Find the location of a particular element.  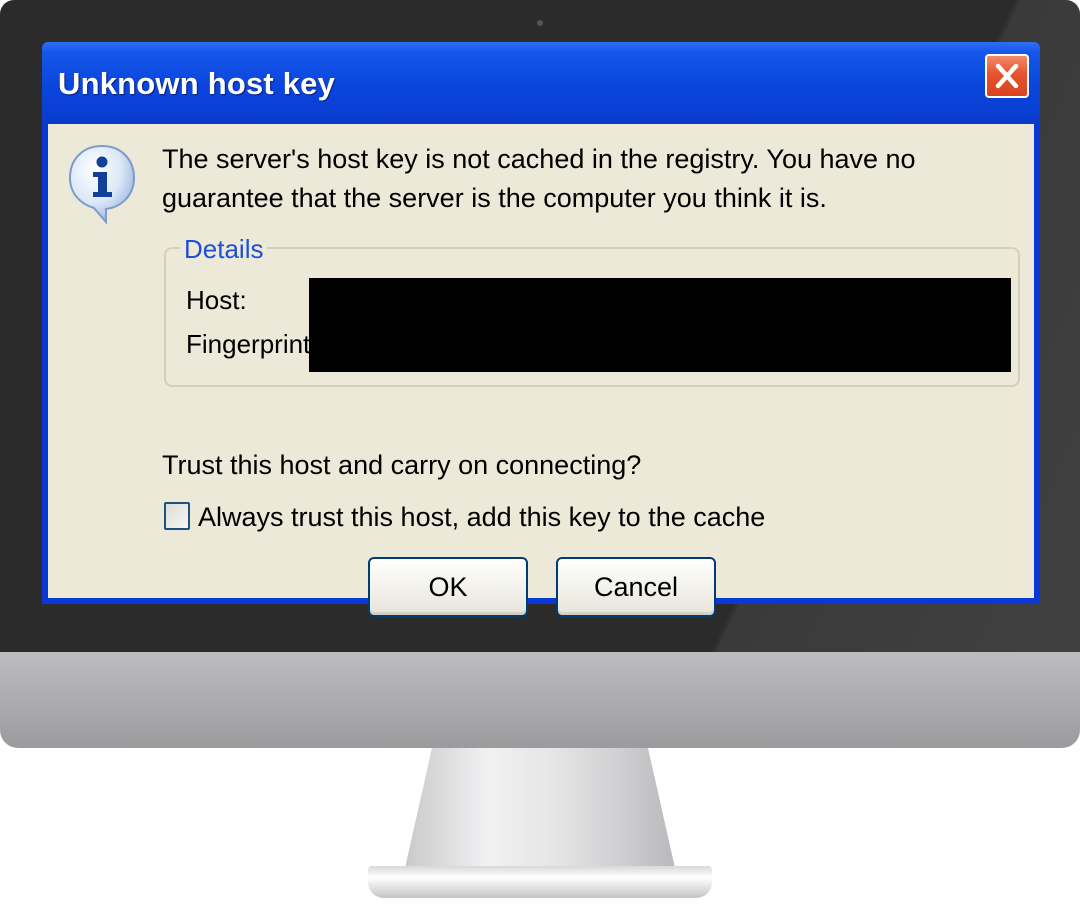

ok-button: OK is located at coordinates (448, 587).